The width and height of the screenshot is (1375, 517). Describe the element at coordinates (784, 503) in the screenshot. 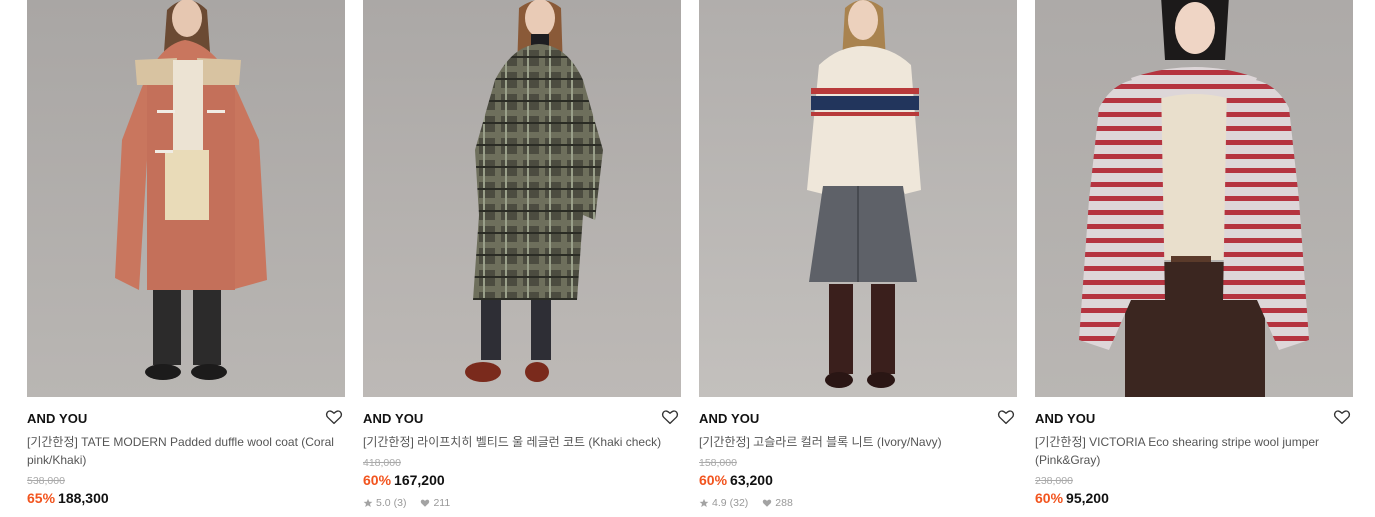

I see `like-count: 288` at that location.